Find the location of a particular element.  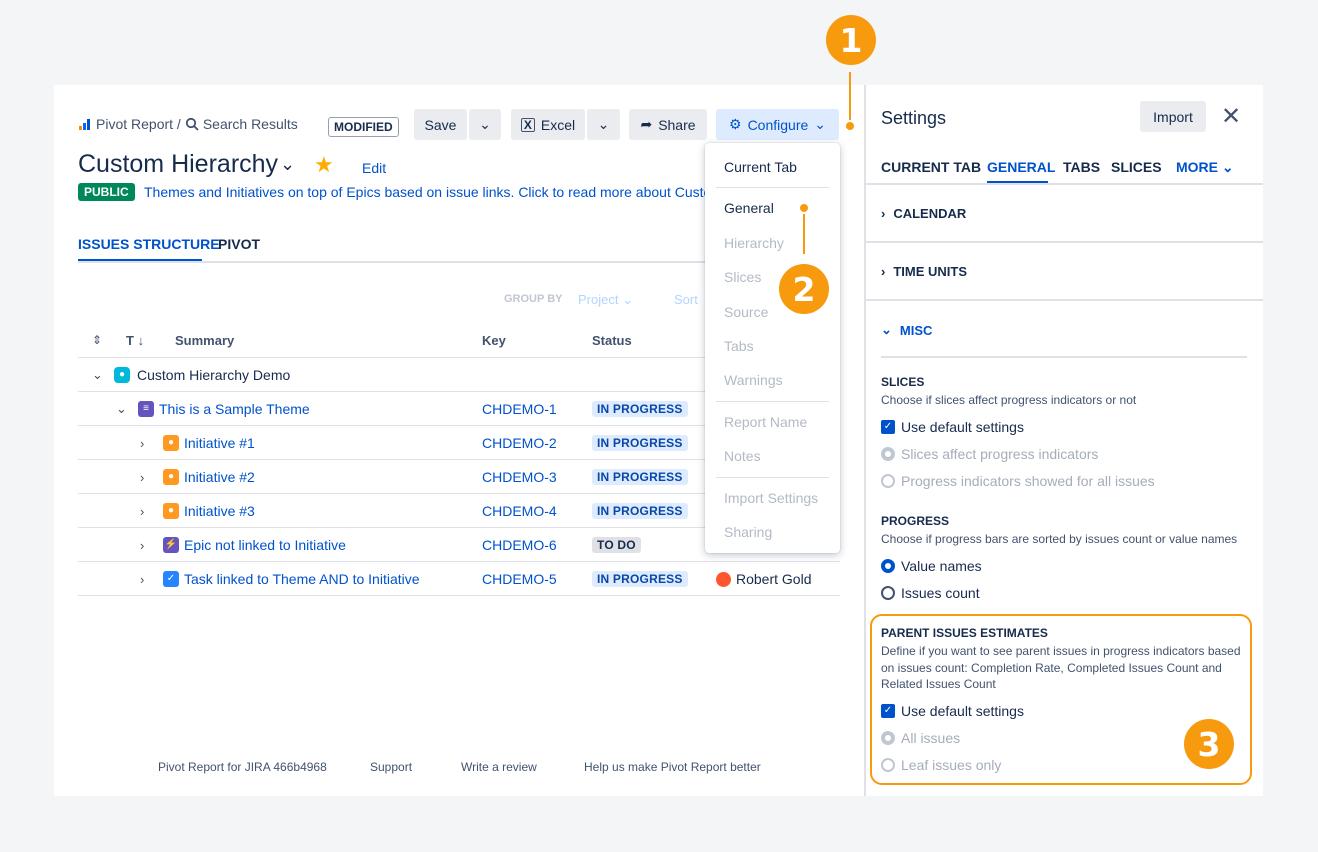

menu-item-slices: Slices is located at coordinates (742, 277).